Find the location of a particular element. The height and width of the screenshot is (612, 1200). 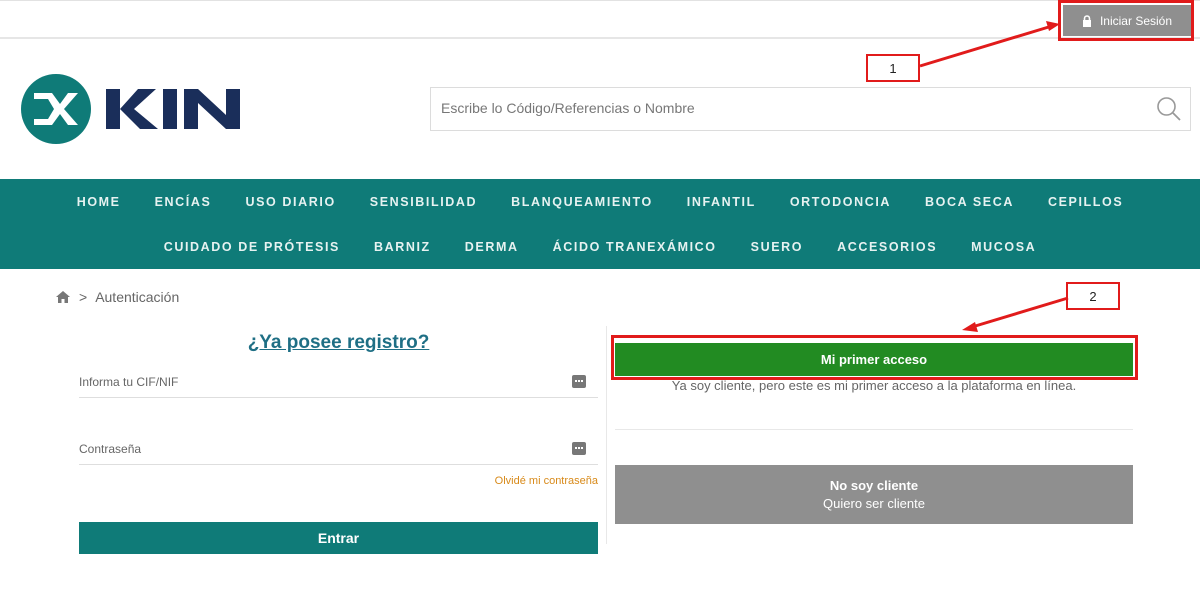

nav-item-encias: ENCÍAS is located at coordinates (183, 202).